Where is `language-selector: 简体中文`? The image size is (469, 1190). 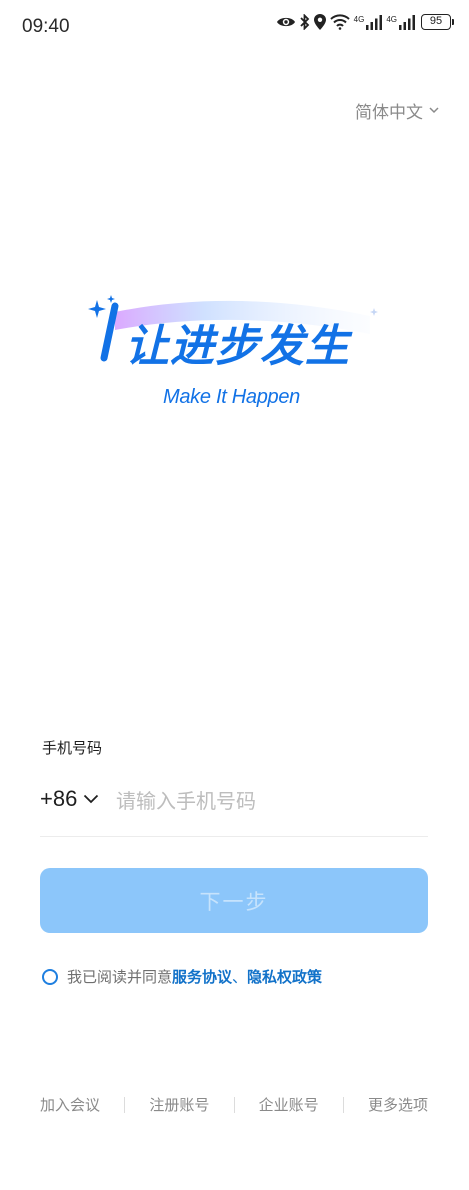
language-selector: 简体中文 is located at coordinates (397, 110).